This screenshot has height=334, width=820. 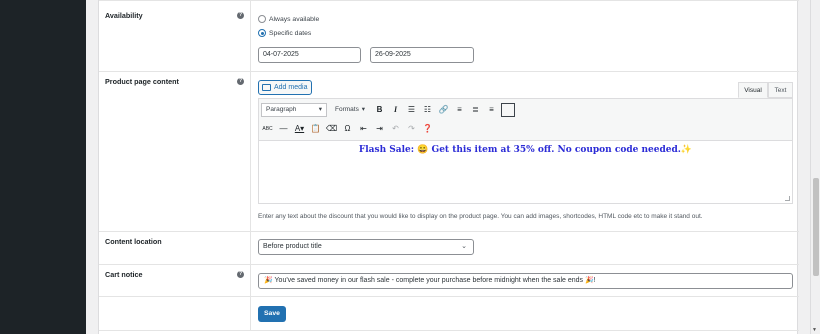 What do you see at coordinates (262, 19) in the screenshot?
I see `radio-circle` at bounding box center [262, 19].